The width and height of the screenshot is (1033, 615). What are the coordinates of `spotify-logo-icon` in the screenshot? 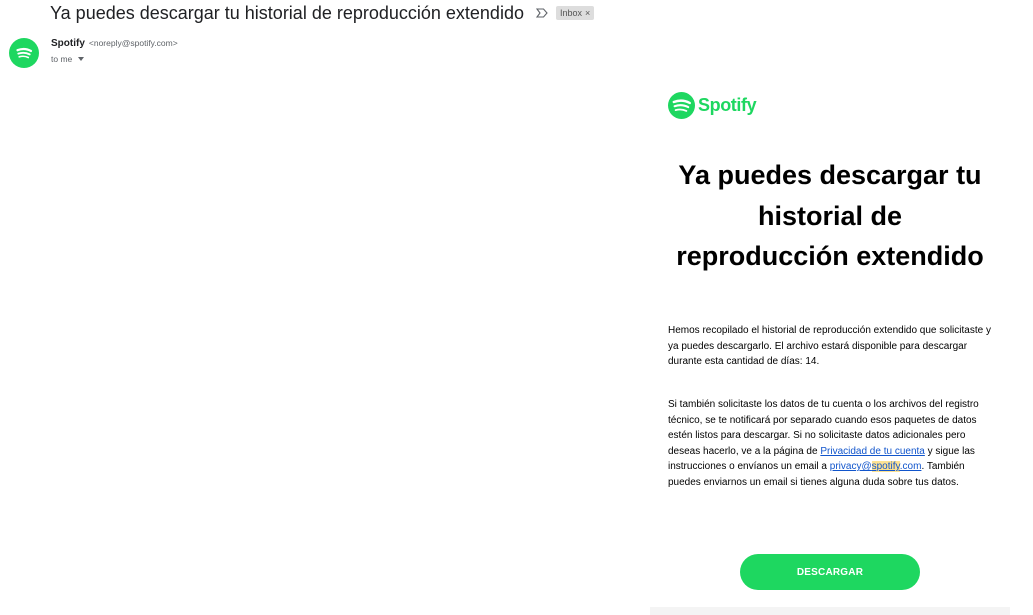 It's located at (681, 105).